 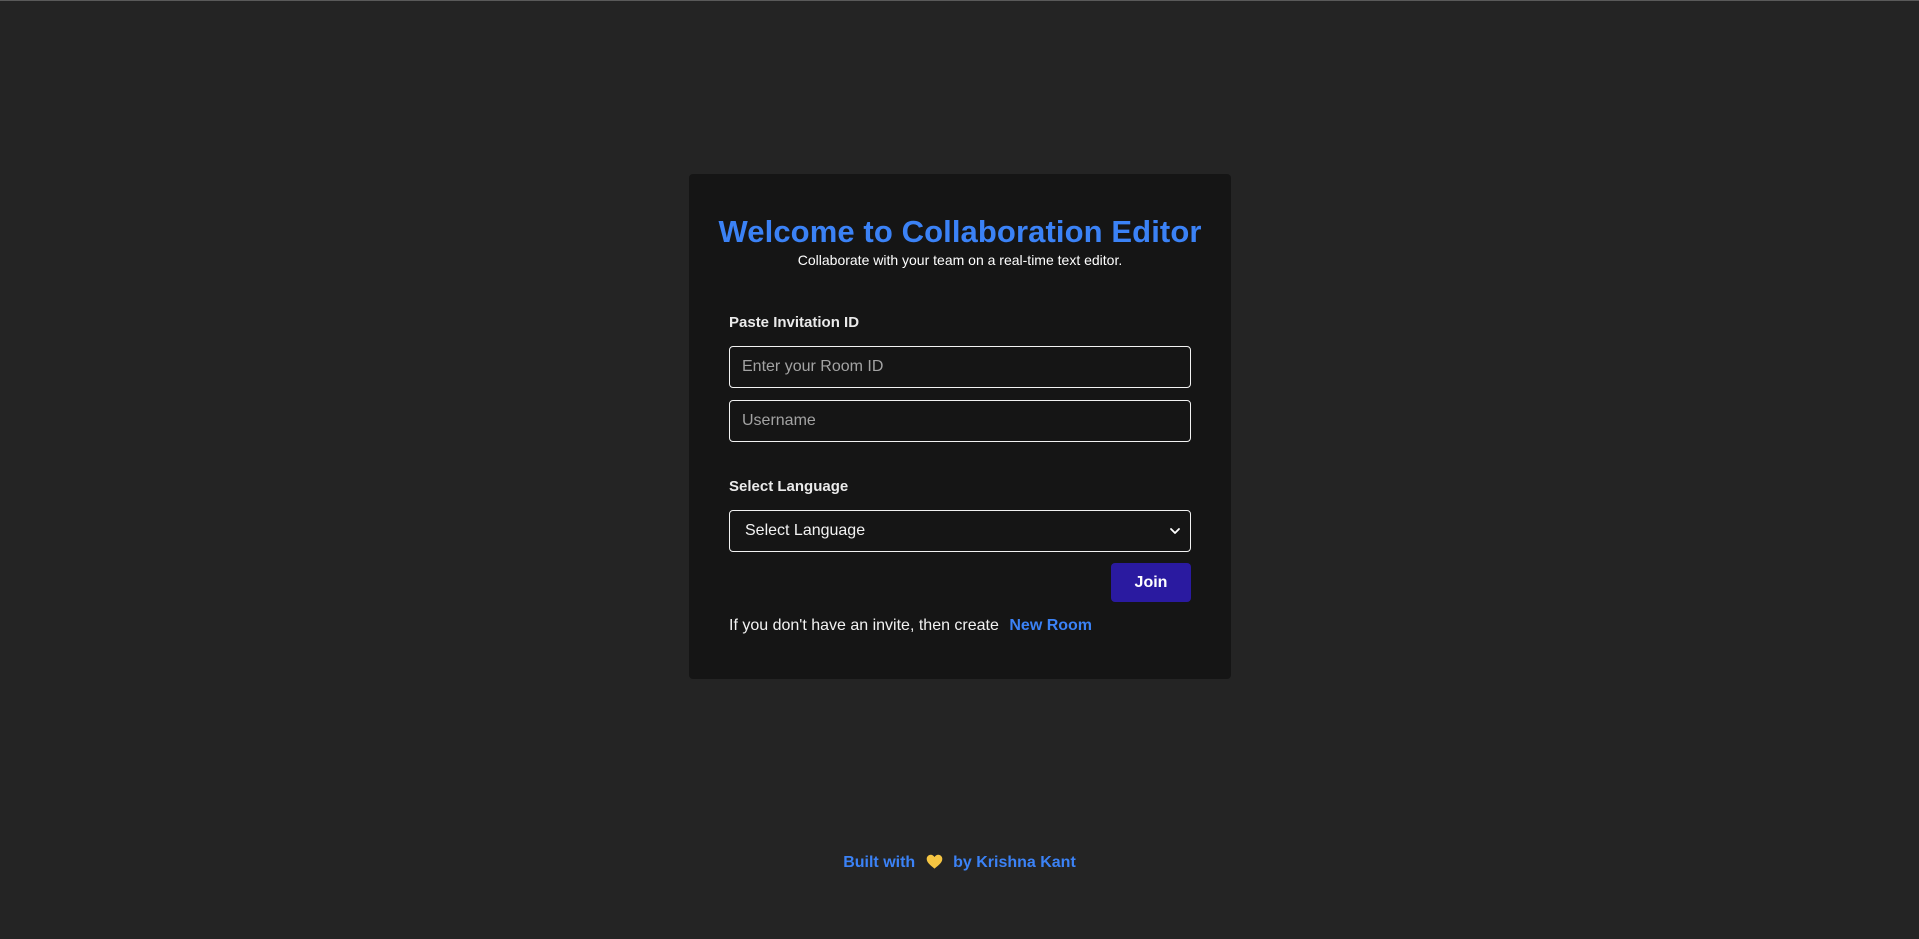 I want to click on create-room-text: If you don't have an invite, then create, so click(x=864, y=625).